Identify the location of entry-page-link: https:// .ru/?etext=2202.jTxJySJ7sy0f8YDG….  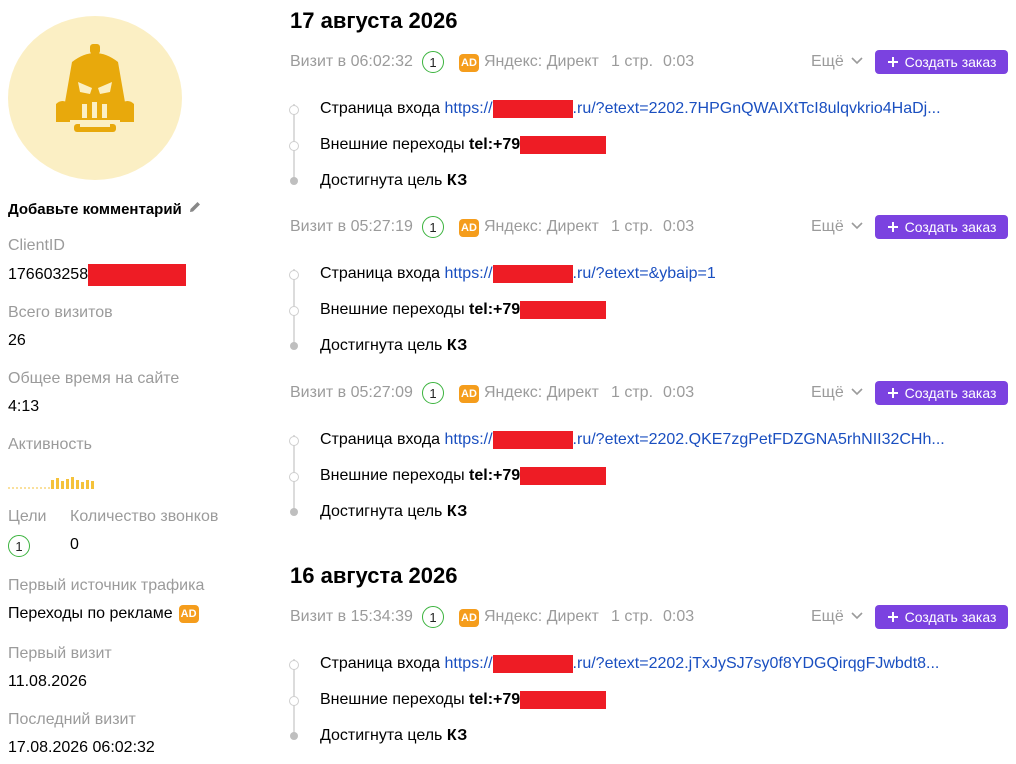
(691, 664).